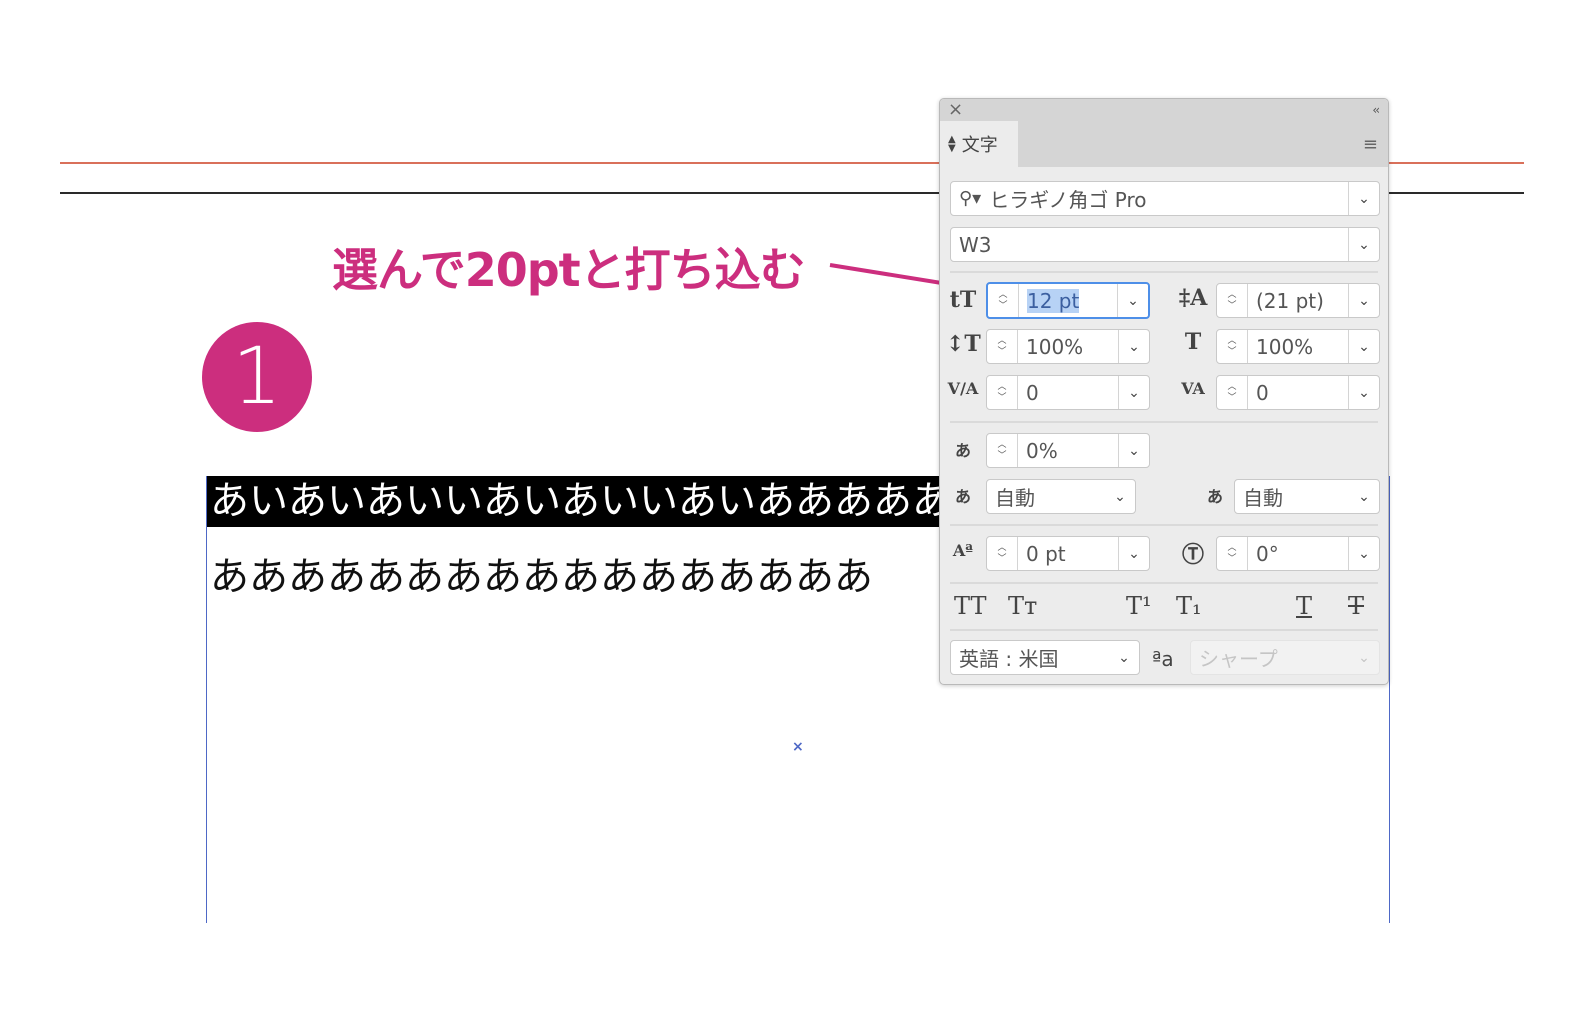  Describe the element at coordinates (1263, 498) in the screenshot. I see `aki-right-value: 自動` at that location.